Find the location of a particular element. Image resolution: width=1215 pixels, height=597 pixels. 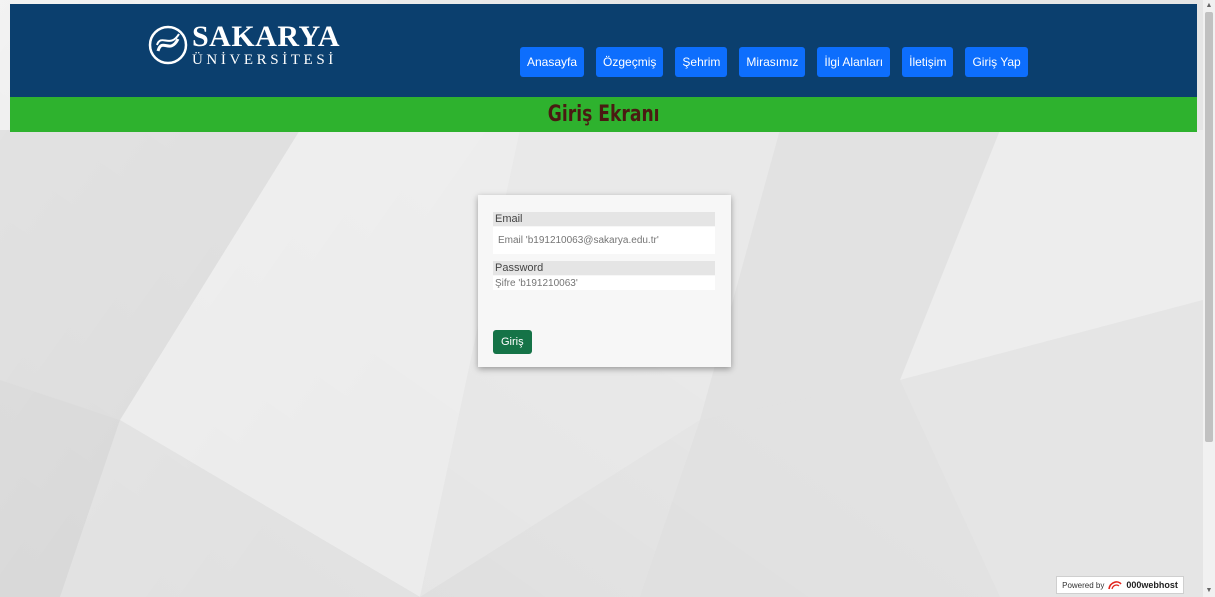

nav-mirasimiz: Mirasımız is located at coordinates (772, 62).